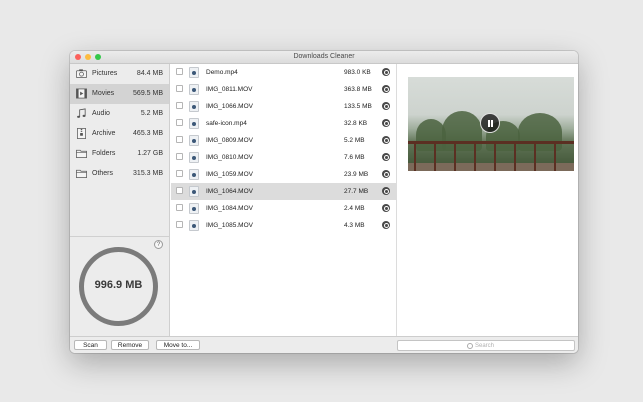 Image resolution: width=643 pixels, height=402 pixels. What do you see at coordinates (462, 131) in the screenshot?
I see `video-scenery` at bounding box center [462, 131].